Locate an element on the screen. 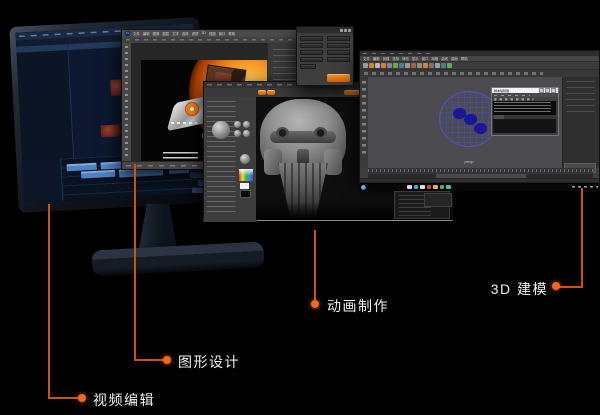 The width and height of the screenshot is (600, 415). alpha-thumbnail is located at coordinates (245, 159).